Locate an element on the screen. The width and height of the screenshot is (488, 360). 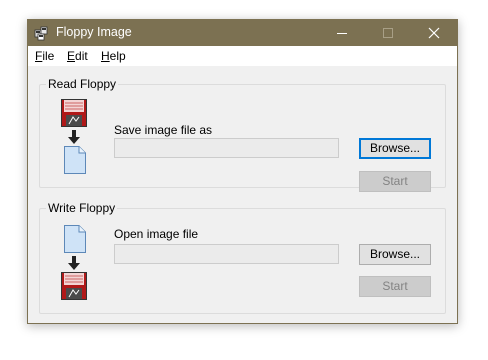
write-start-button: Start is located at coordinates (395, 286).